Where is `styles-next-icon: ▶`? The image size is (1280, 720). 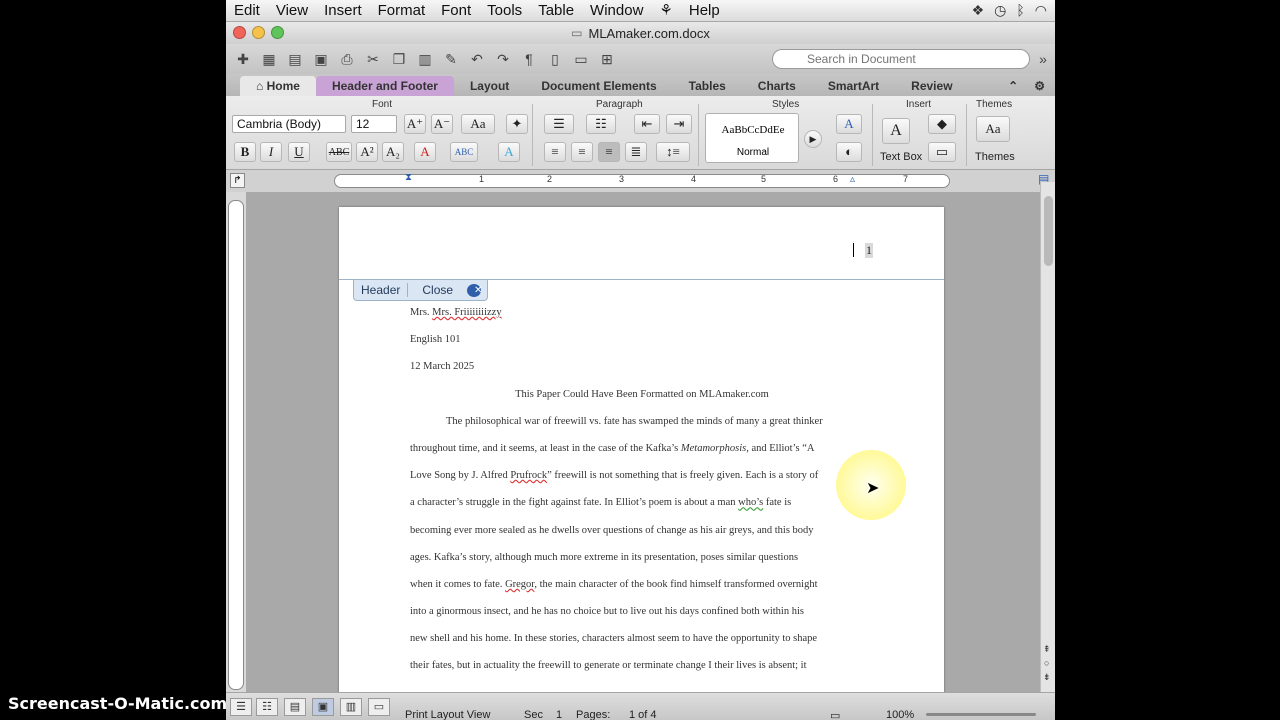
styles-next-icon: ▶ is located at coordinates (813, 139).